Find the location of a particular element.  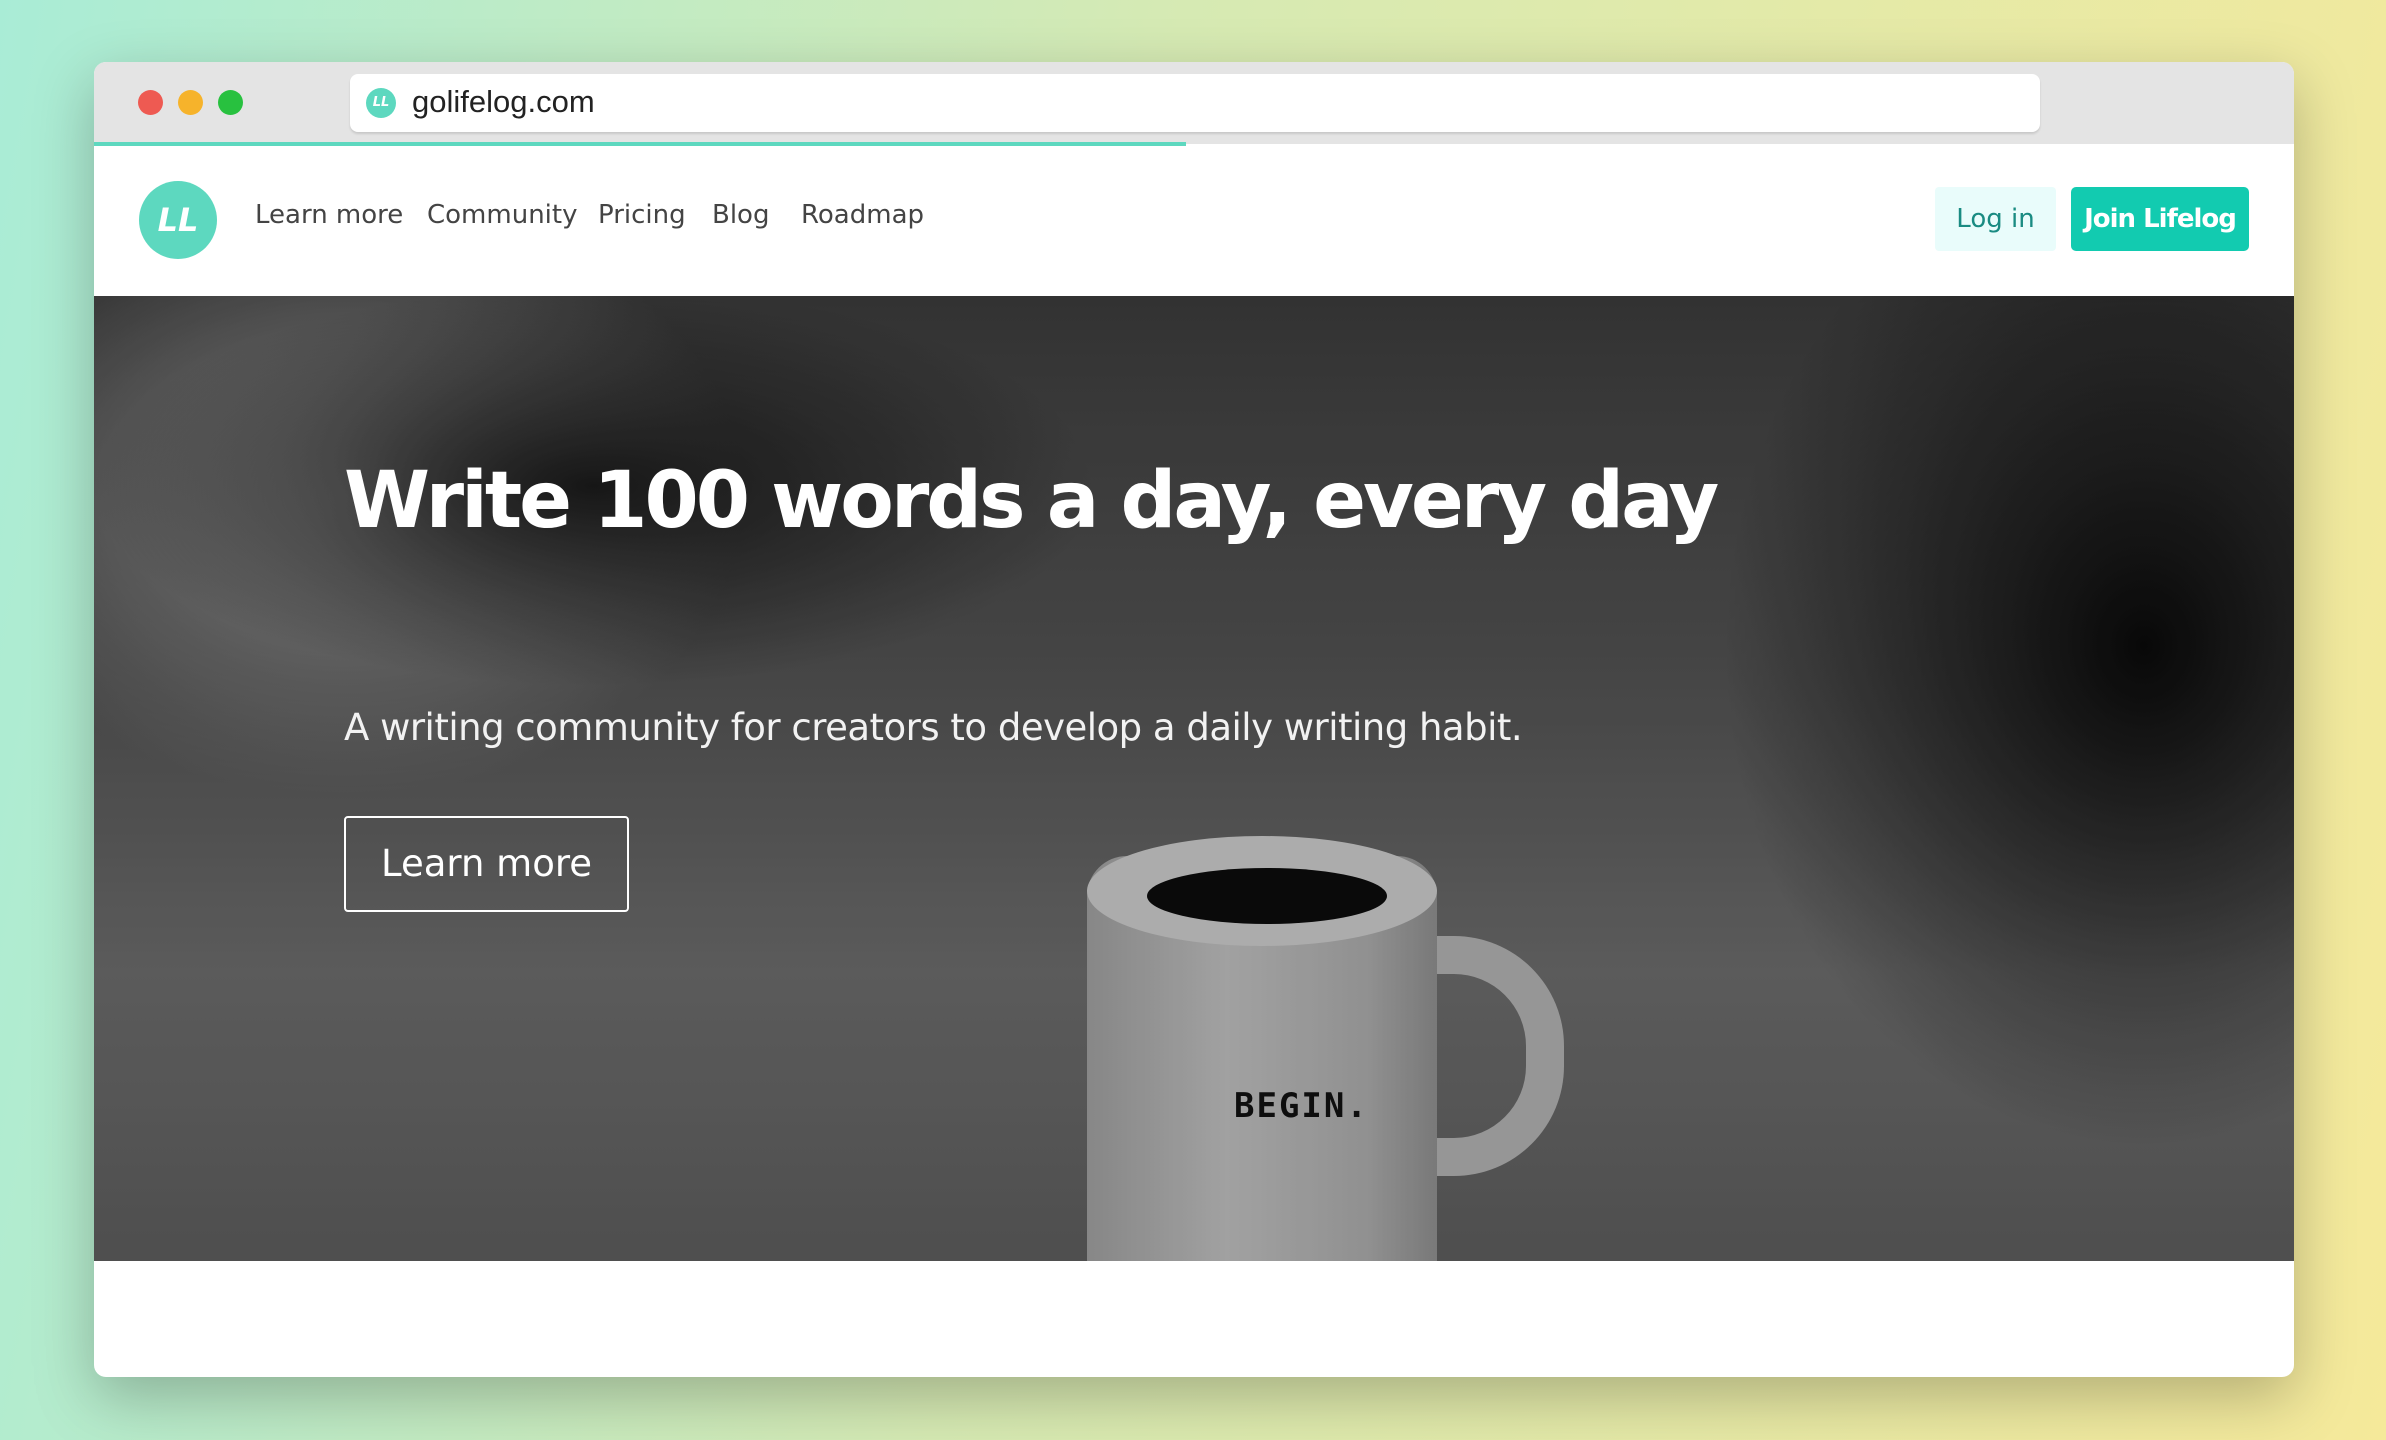

nav-roadmap: Roadmap is located at coordinates (862, 215).